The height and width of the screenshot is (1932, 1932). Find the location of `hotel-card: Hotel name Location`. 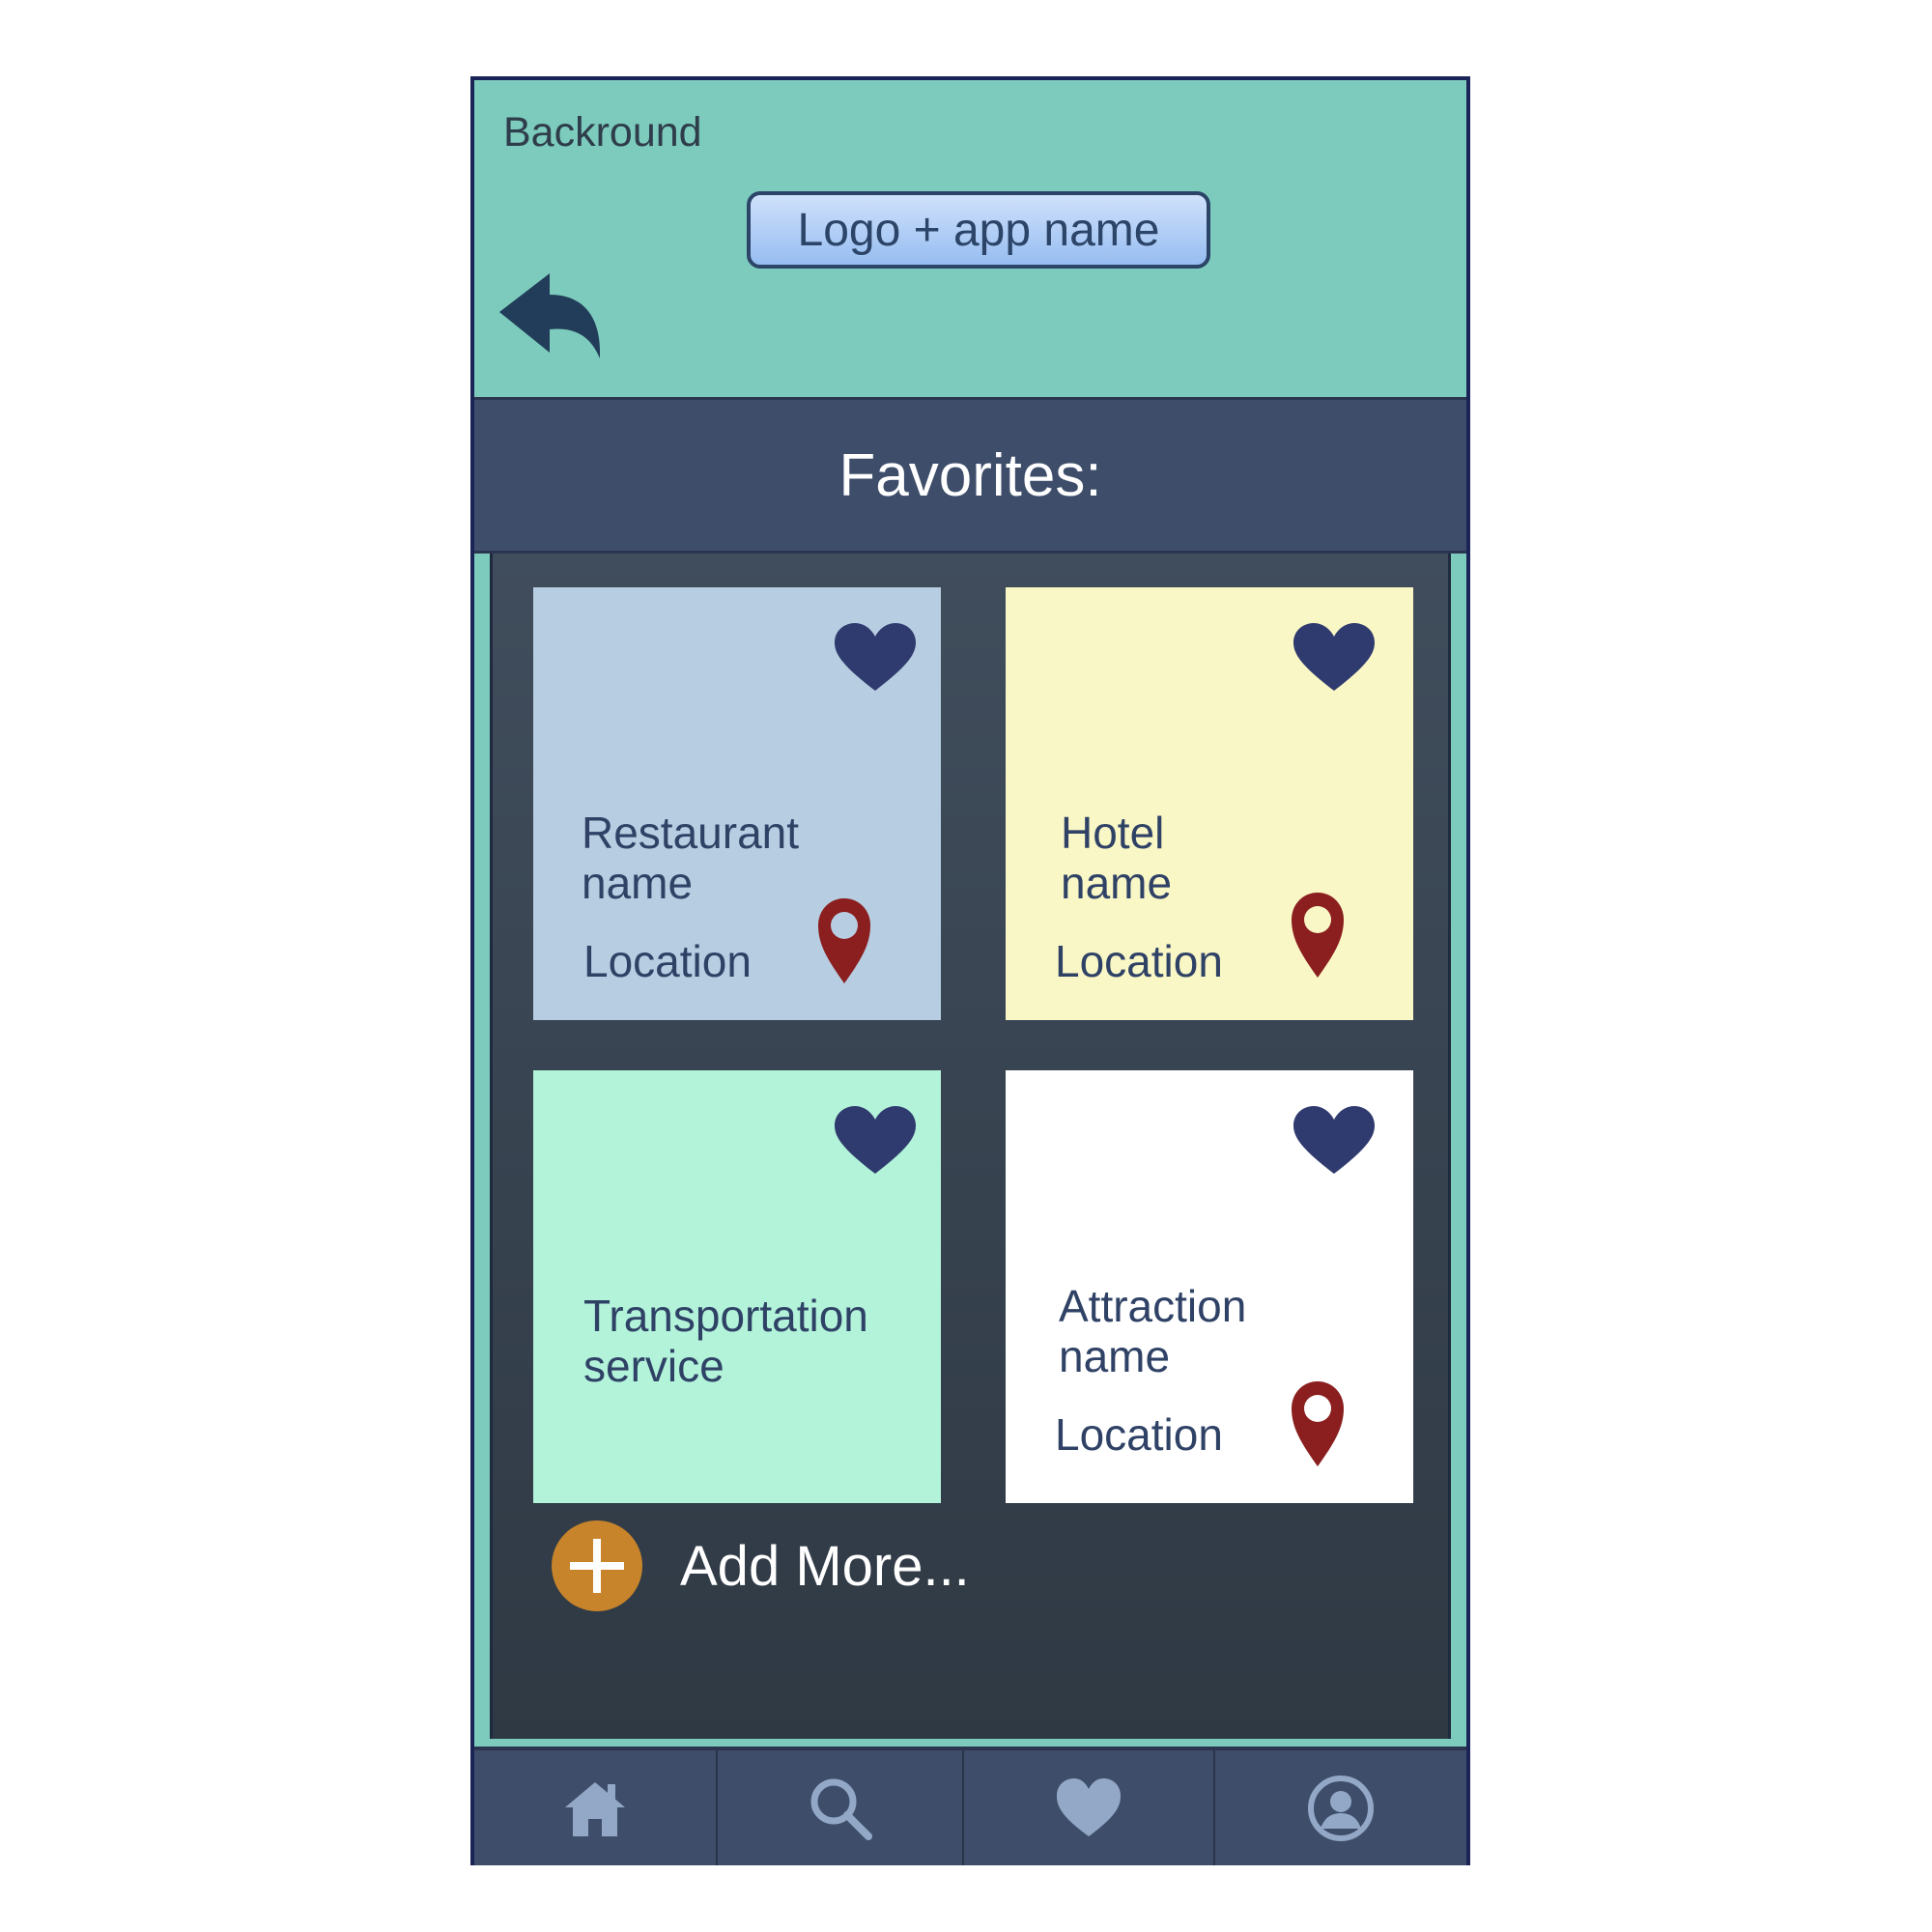

hotel-card: Hotel name Location is located at coordinates (1209, 803).